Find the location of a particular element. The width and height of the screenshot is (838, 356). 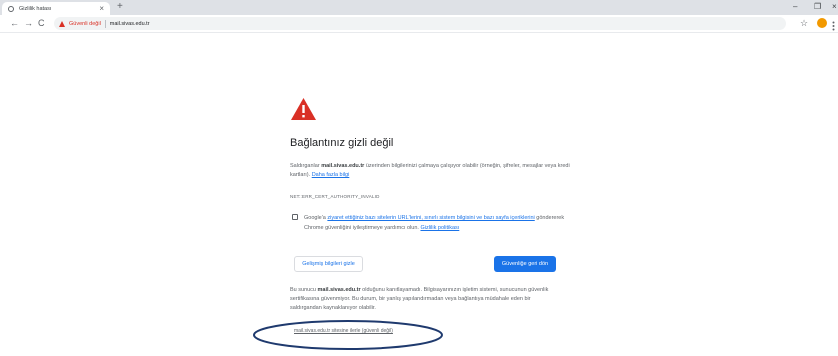

minimize-icon: – is located at coordinates (795, 7).